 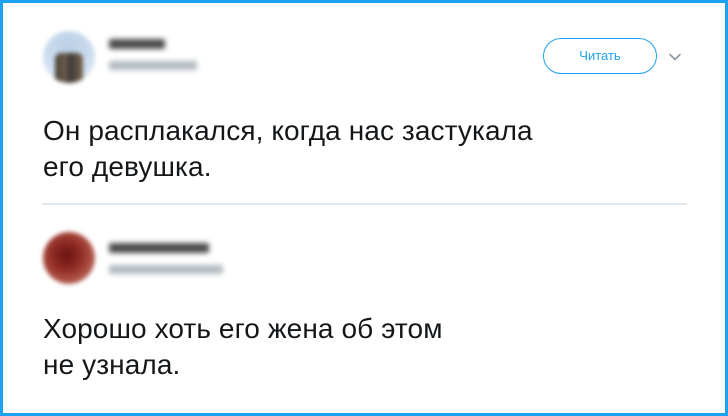 What do you see at coordinates (364, 204) in the screenshot?
I see `divider` at bounding box center [364, 204].